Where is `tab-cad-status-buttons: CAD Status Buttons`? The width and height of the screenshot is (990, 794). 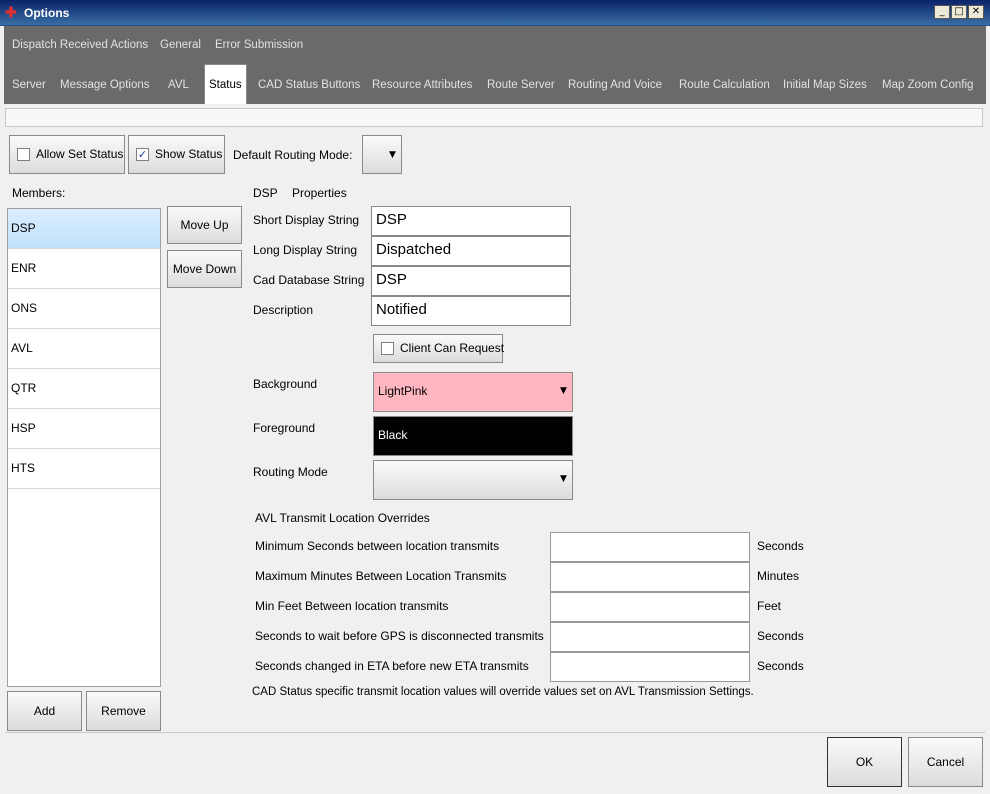
tab-cad-status-buttons: CAD Status Buttons is located at coordinates (309, 85).